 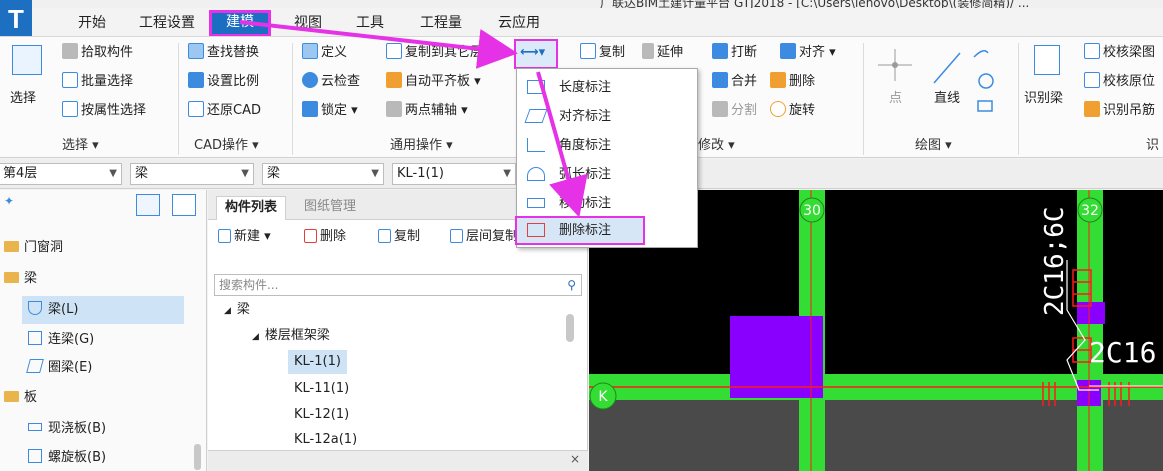 What do you see at coordinates (184, 205) in the screenshot?
I see `grid-view-icon` at bounding box center [184, 205].